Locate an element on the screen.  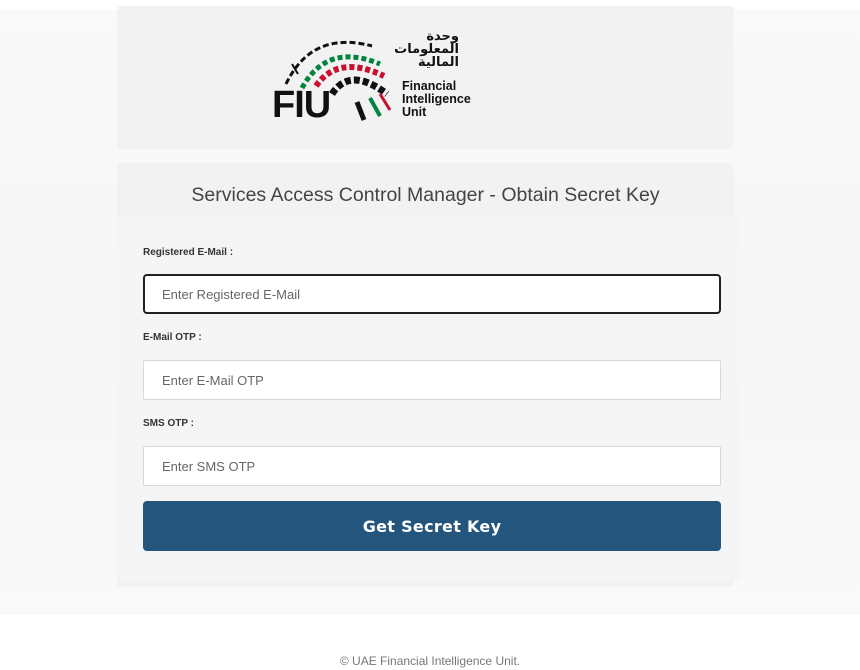
email-otp-input is located at coordinates (432, 380).